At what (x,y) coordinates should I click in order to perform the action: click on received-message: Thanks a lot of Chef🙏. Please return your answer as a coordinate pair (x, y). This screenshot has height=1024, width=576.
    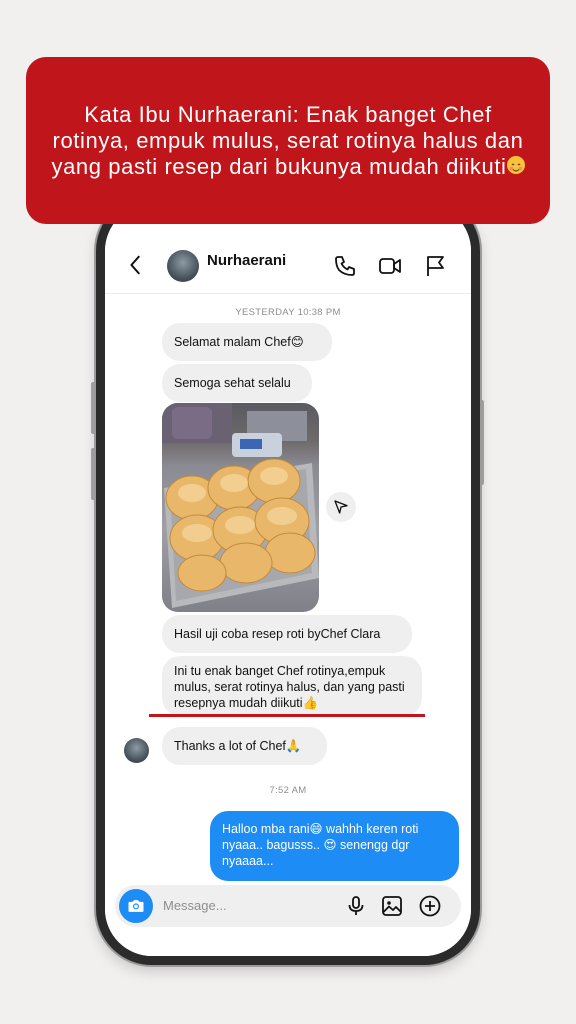
    Looking at the image, I should click on (244, 746).